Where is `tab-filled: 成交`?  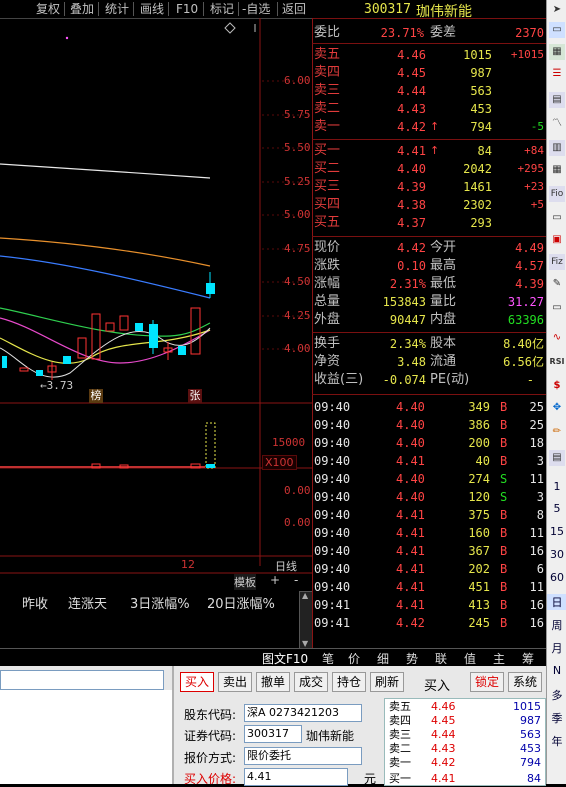
tab-filled: 成交 is located at coordinates (311, 682).